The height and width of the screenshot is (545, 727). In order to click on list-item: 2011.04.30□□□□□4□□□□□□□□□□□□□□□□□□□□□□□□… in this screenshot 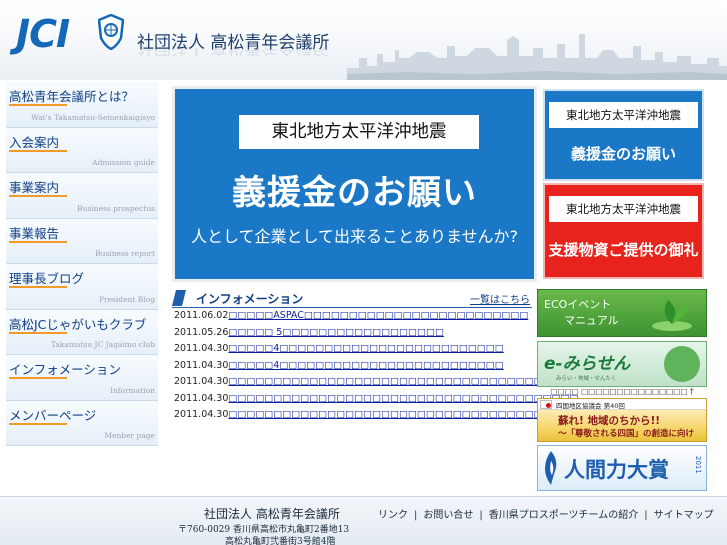, I will do `click(339, 368)`.